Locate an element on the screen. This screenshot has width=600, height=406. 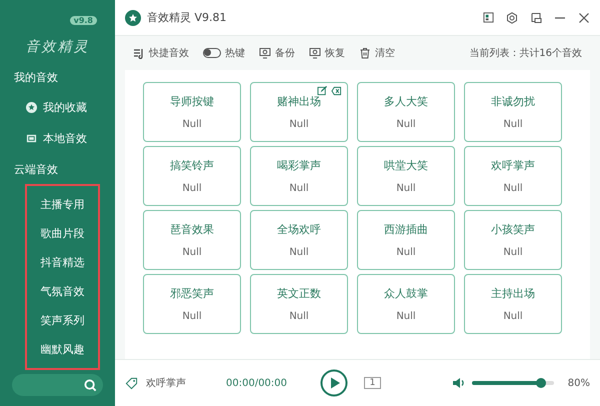
list-summary: 当前列表：共计16个音效 is located at coordinates (525, 53).